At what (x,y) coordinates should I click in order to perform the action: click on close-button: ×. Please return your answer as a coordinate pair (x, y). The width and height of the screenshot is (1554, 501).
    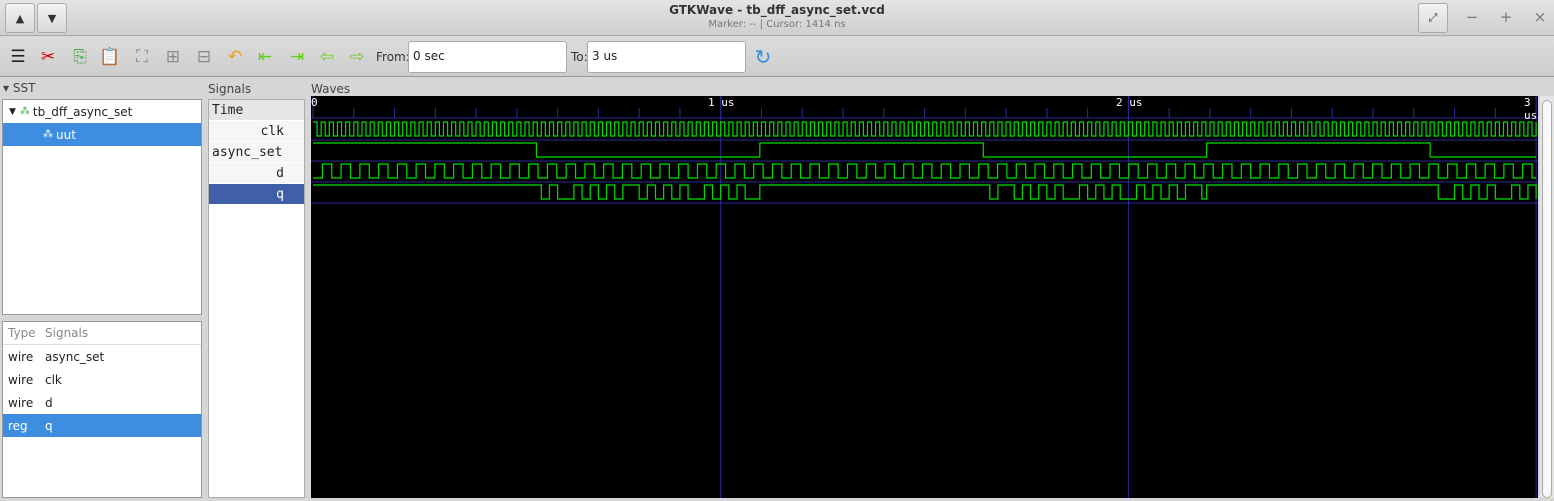
    Looking at the image, I should click on (1540, 17).